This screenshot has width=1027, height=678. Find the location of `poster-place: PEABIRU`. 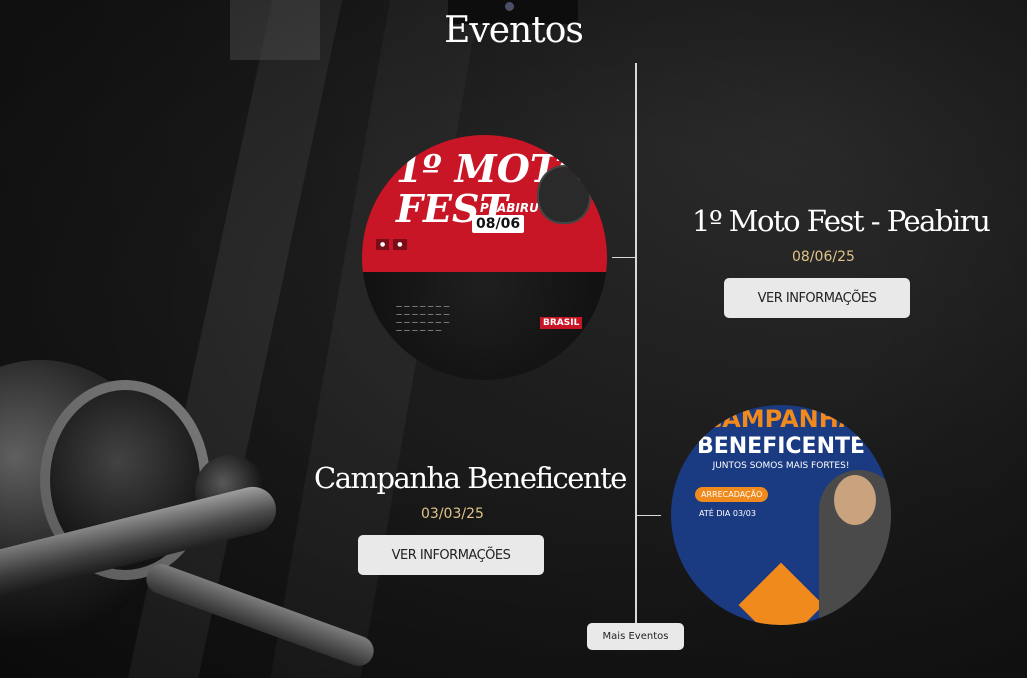

poster-place: PEABIRU is located at coordinates (509, 208).